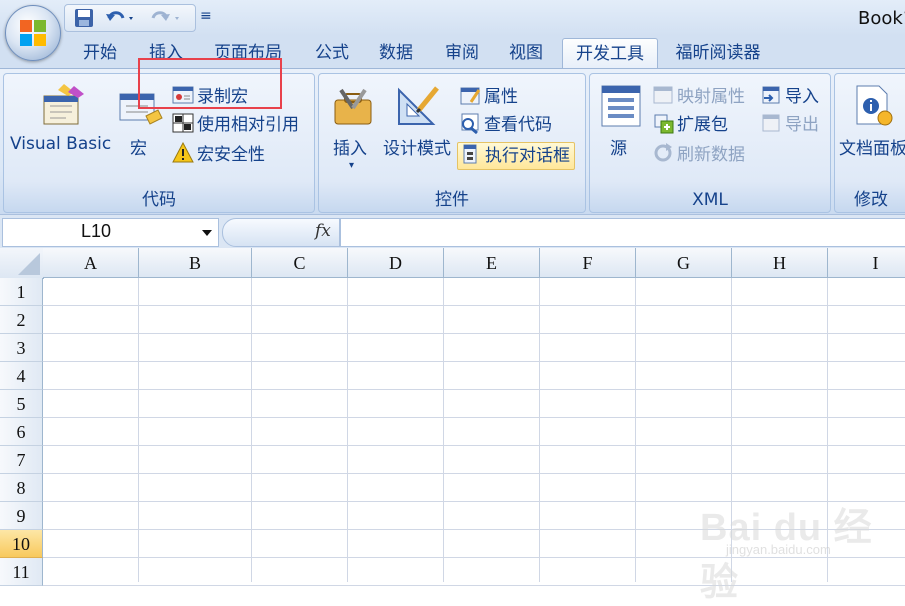 This screenshot has height=606, width=905. What do you see at coordinates (881, 18) in the screenshot?
I see `document-title: Book1` at bounding box center [881, 18].